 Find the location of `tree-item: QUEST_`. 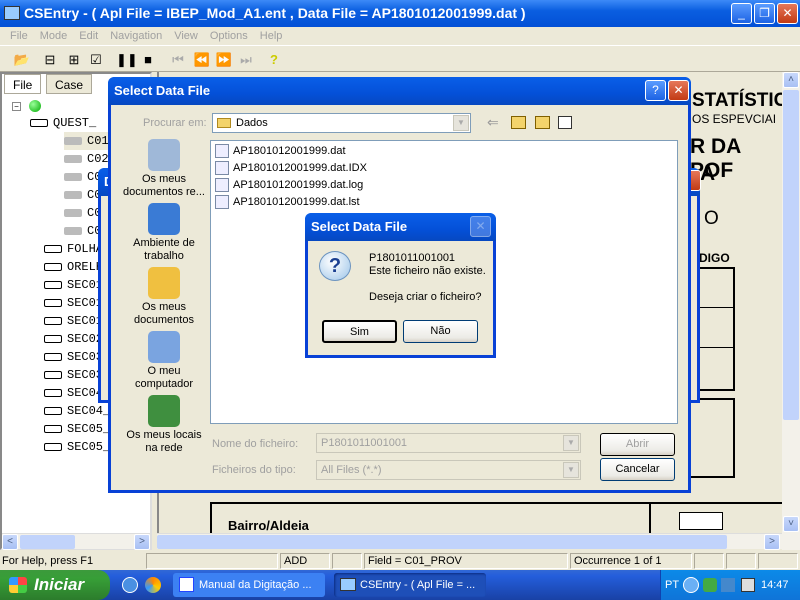

tree-item: QUEST_ is located at coordinates (63, 123).